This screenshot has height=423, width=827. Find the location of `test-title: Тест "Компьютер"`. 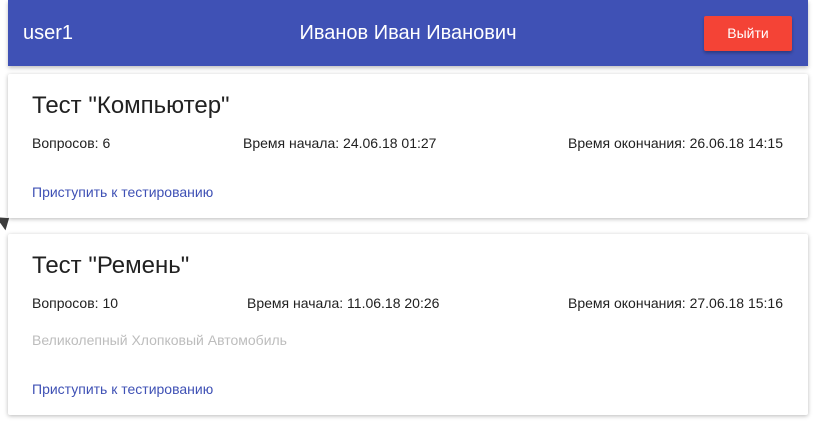

test-title: Тест "Компьютер" is located at coordinates (131, 105).